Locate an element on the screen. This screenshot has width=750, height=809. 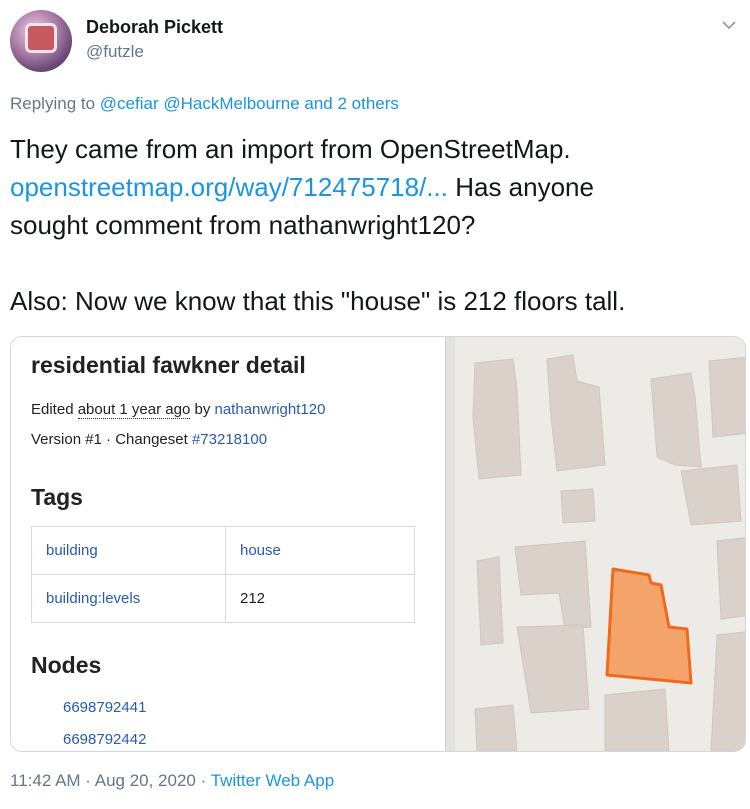
node-link: 6698792441 is located at coordinates (104, 707).